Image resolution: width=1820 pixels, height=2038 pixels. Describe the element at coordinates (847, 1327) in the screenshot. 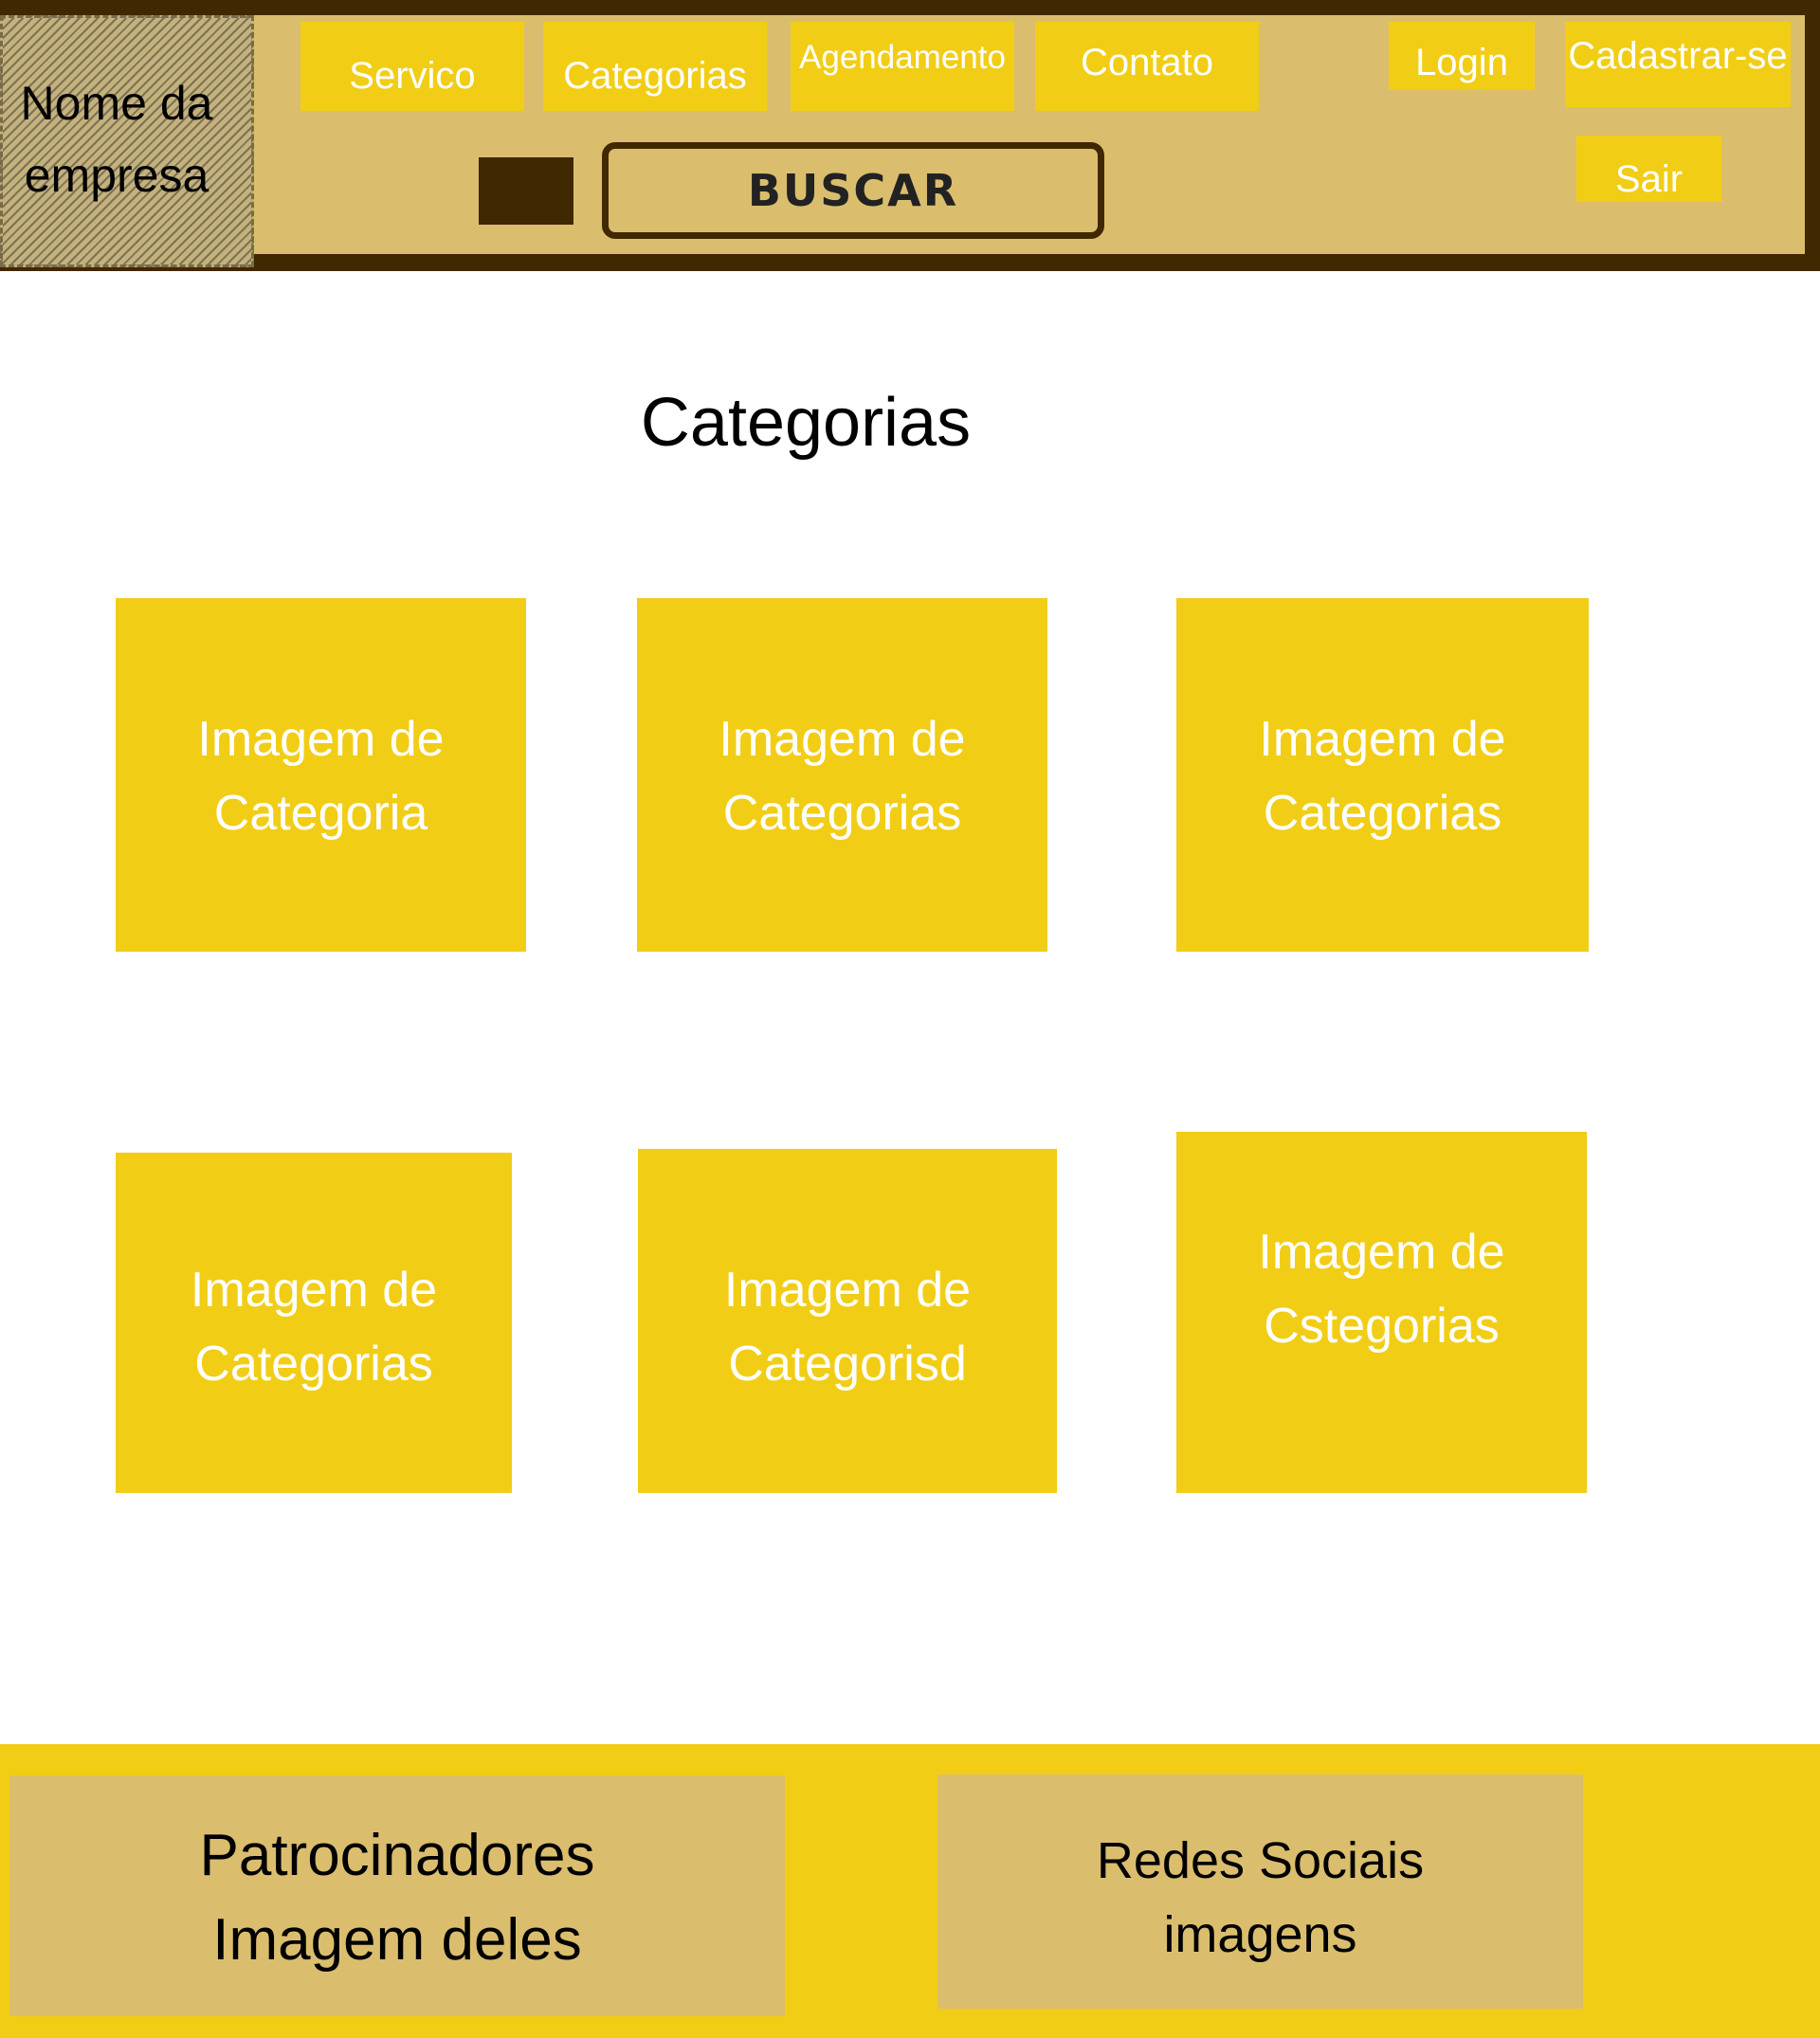

I see `category-card-label: Imagem de Categorisd` at that location.